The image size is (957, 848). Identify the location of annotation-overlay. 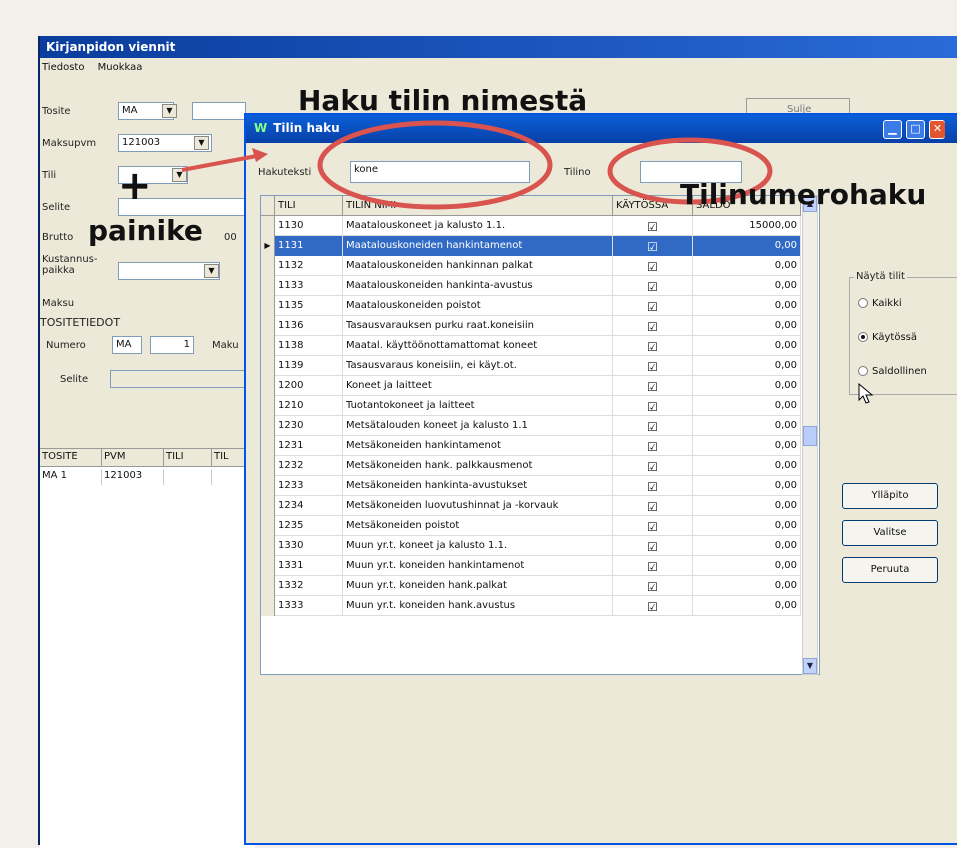
(477, 165).